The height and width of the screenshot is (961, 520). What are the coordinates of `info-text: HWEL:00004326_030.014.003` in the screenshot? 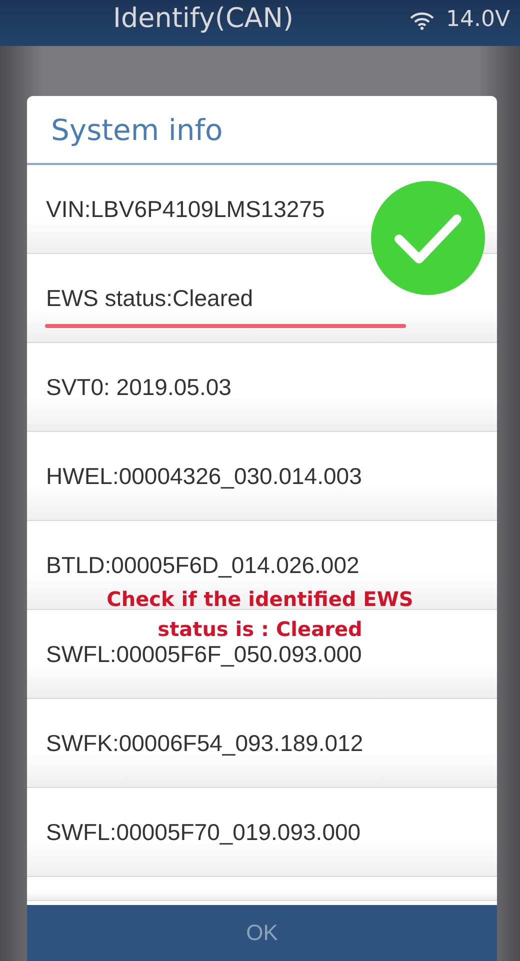 It's located at (204, 476).